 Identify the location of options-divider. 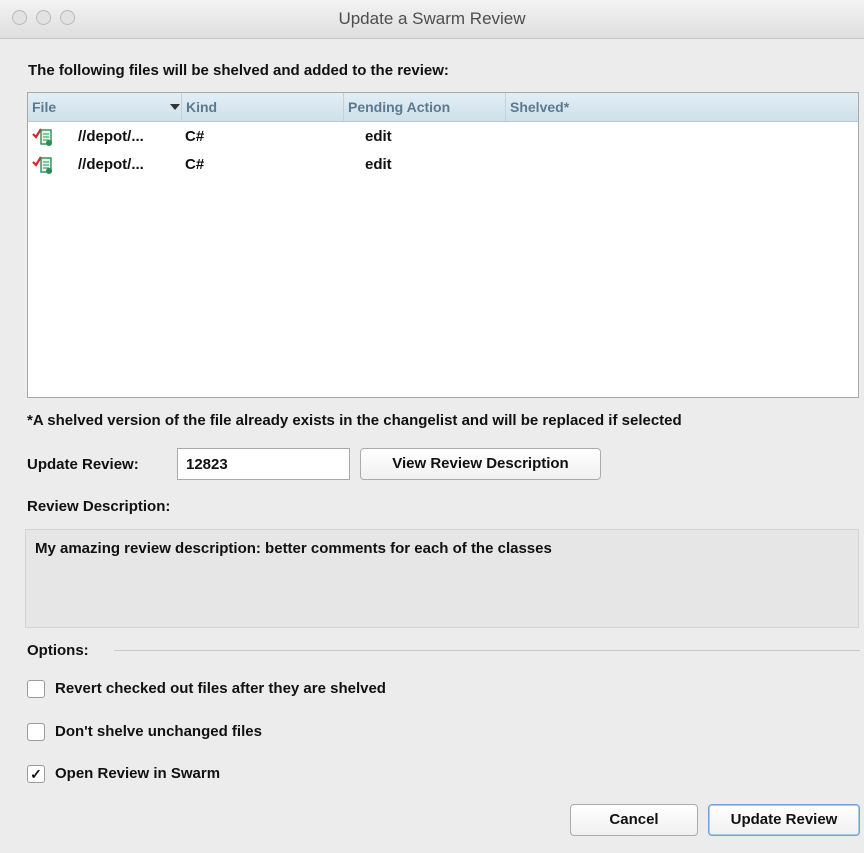
(487, 650).